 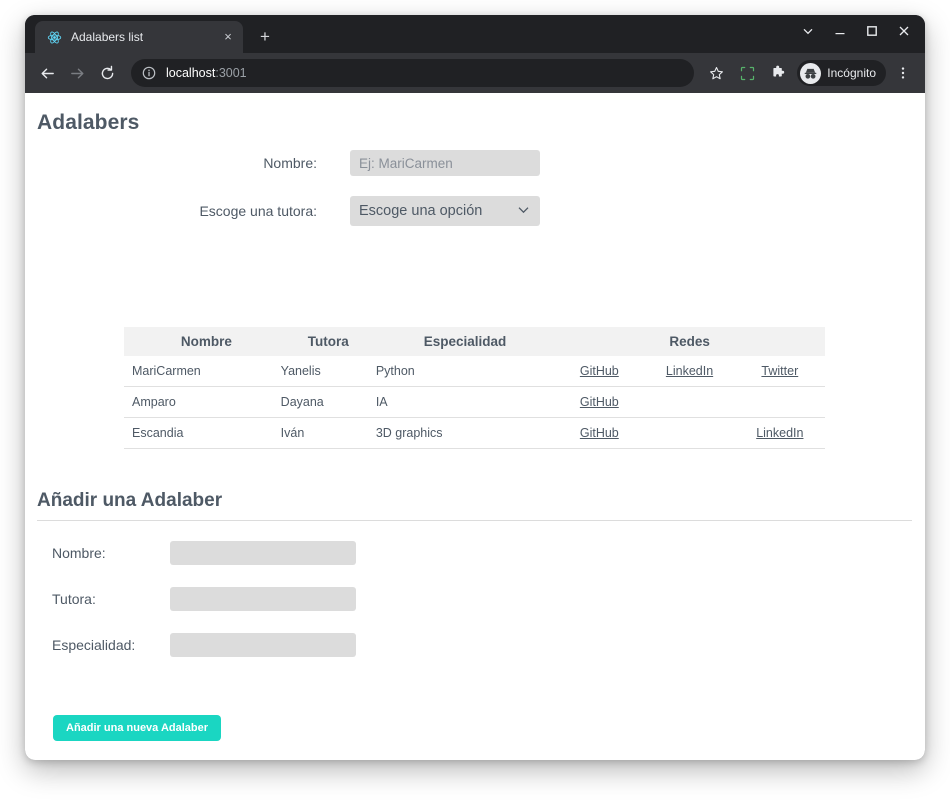 I want to click on maximize-button, so click(x=872, y=31).